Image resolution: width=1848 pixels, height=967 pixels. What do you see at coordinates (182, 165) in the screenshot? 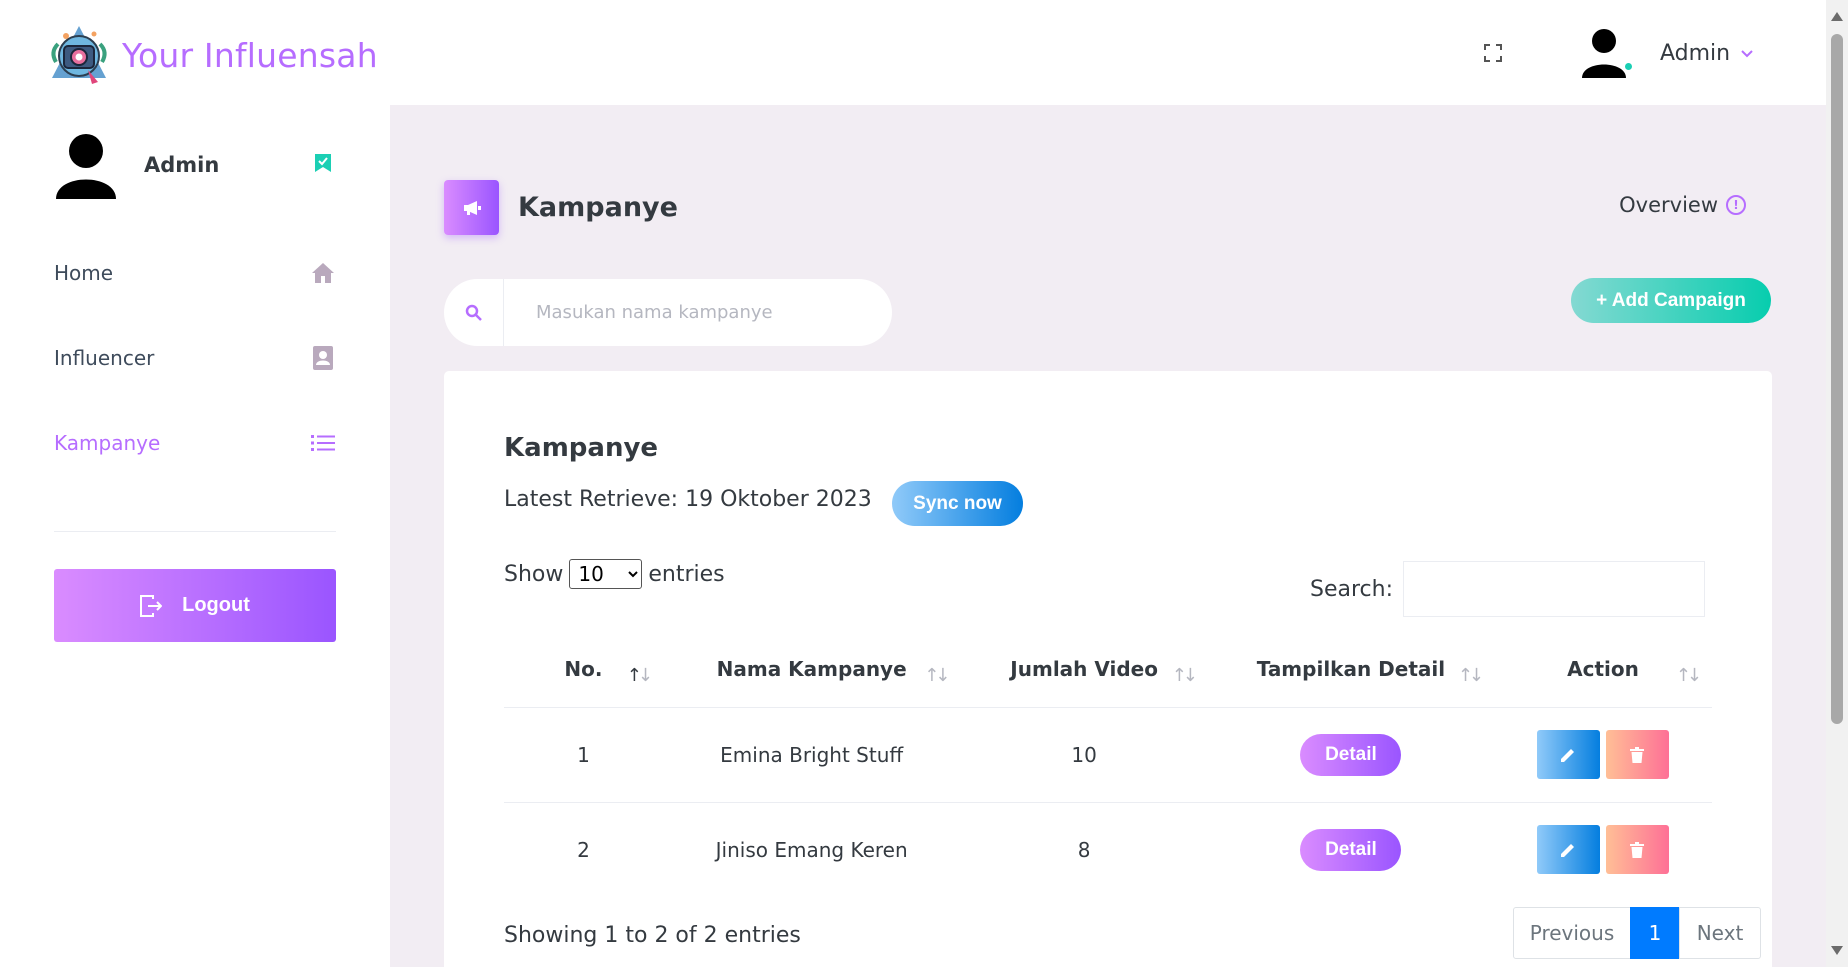
I see `sidebar-profile-name: Admin` at bounding box center [182, 165].